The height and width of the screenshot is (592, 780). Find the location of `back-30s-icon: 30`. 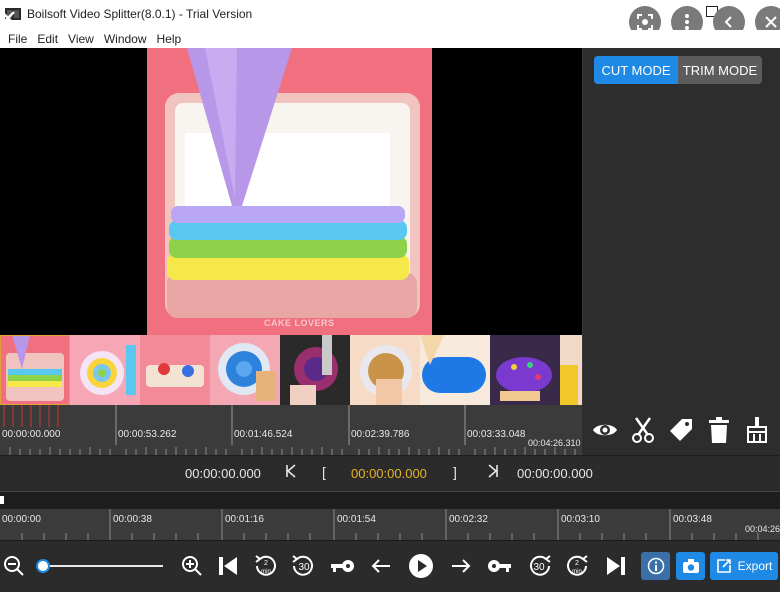

back-30s-icon: 30 is located at coordinates (303, 566).